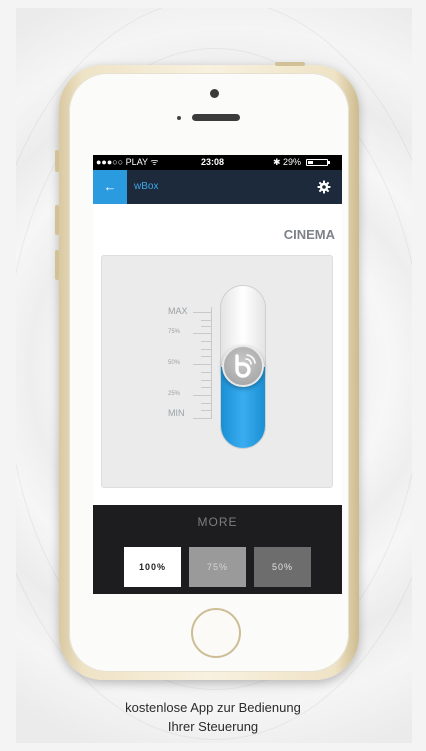 Image resolution: width=426 pixels, height=751 pixels. I want to click on earpiece-speaker, so click(216, 117).